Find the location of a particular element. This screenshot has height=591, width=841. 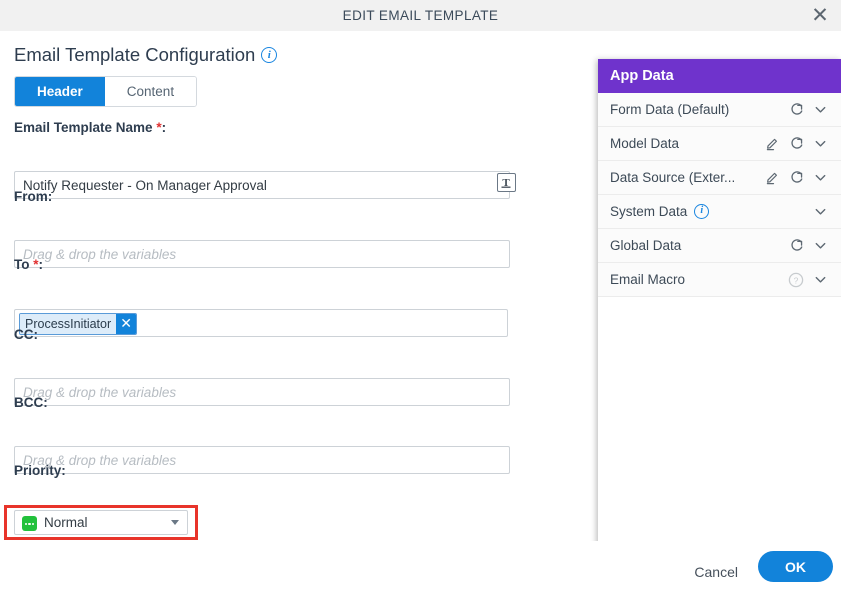

rich-text-toggle-icon: T is located at coordinates (506, 182).